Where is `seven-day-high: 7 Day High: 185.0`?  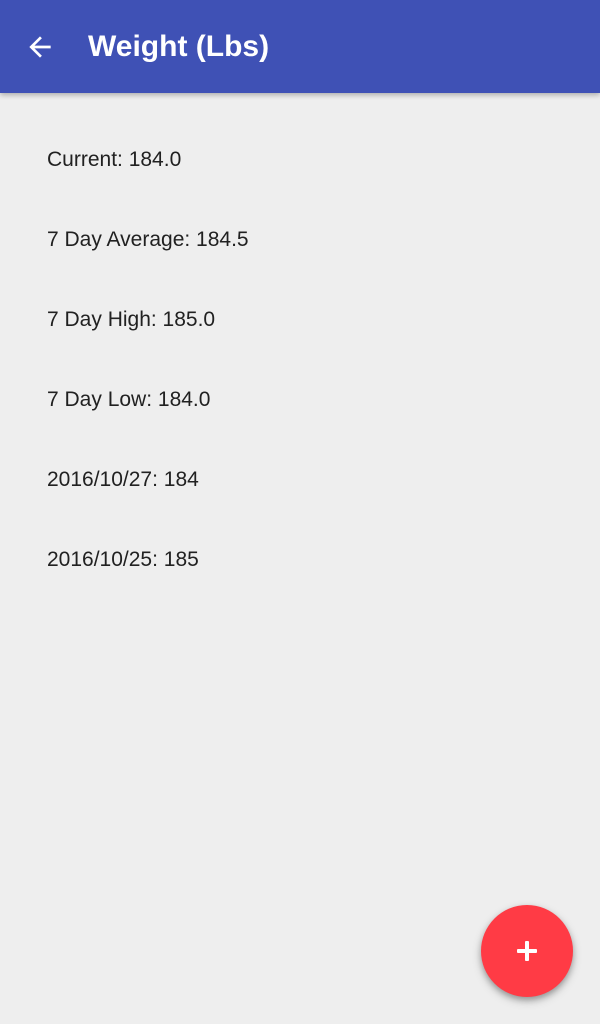
seven-day-high: 7 Day High: 185.0 is located at coordinates (131, 319).